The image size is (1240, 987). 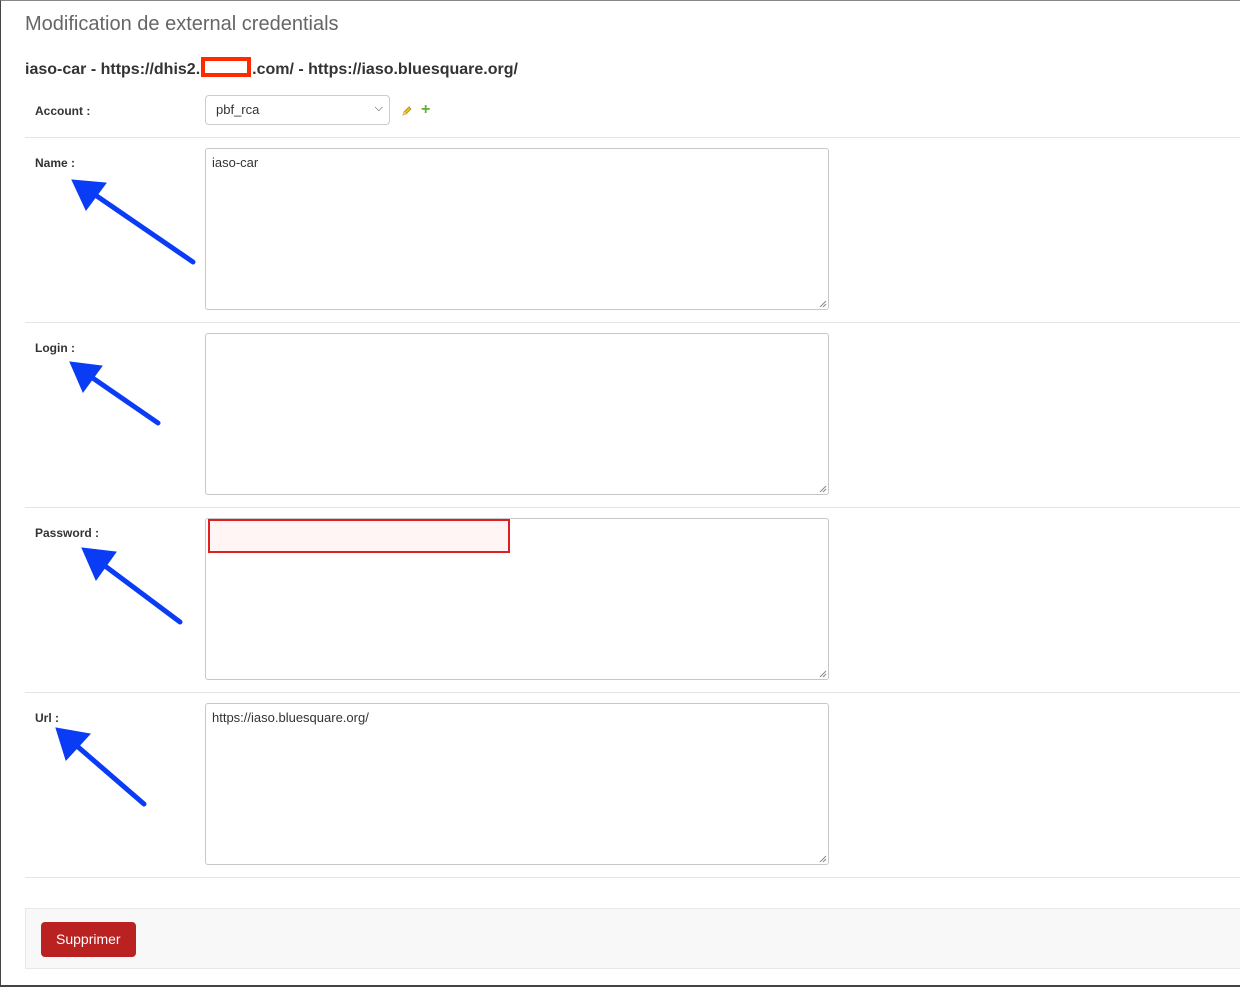 I want to click on grip-name, so click(x=823, y=304).